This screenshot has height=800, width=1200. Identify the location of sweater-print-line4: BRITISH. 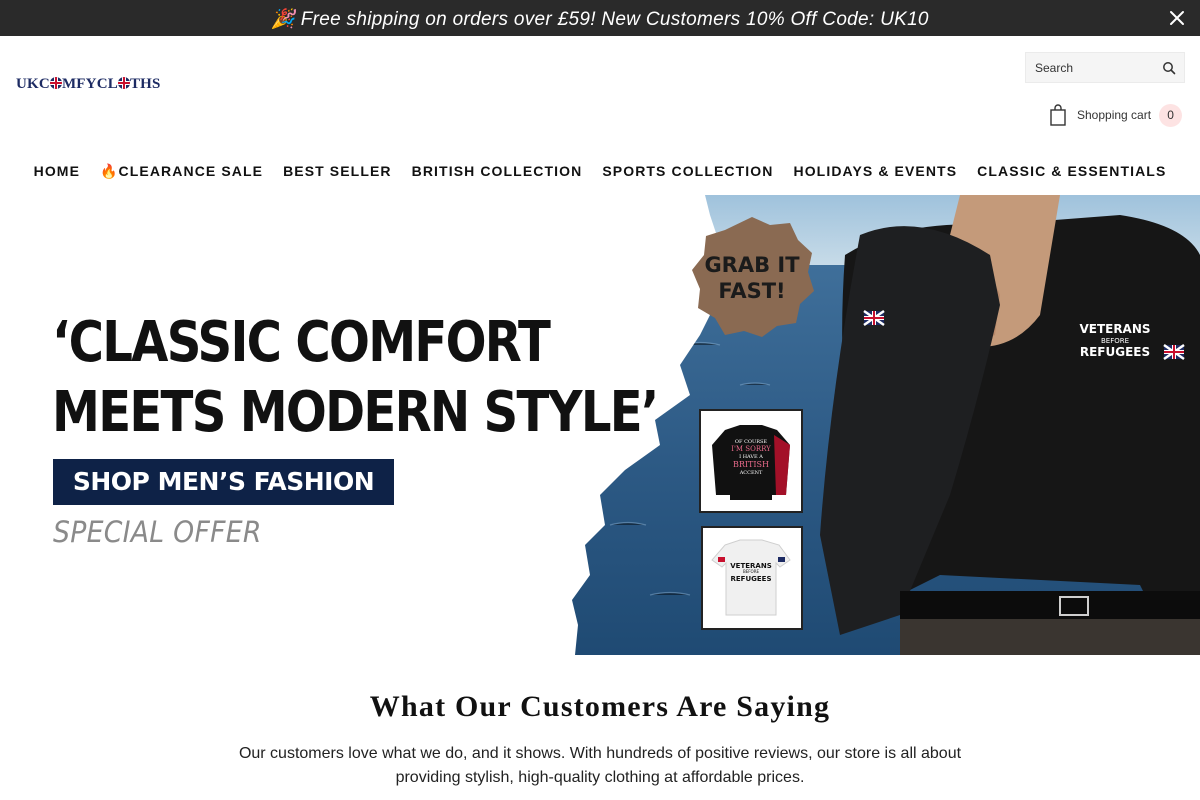
(751, 464).